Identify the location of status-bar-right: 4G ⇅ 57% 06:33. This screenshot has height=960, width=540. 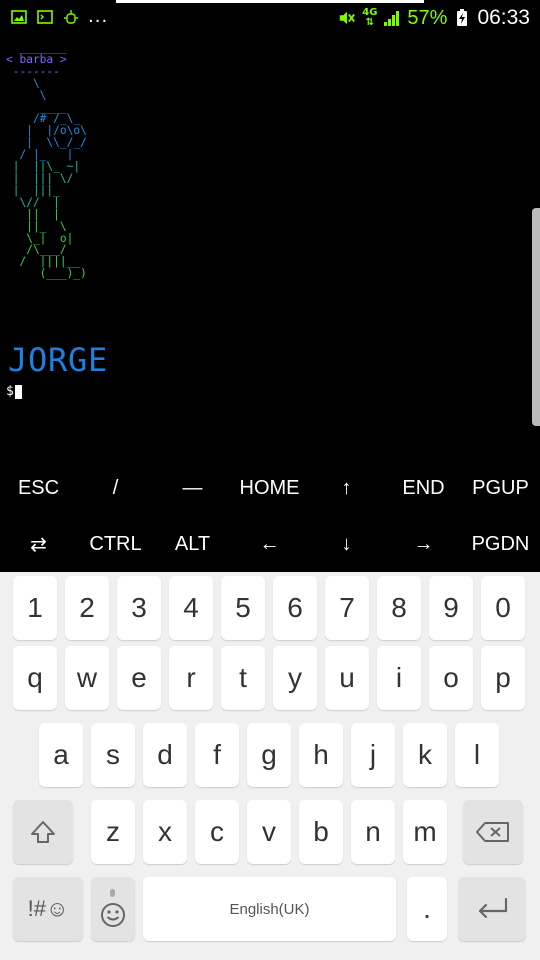
(434, 18).